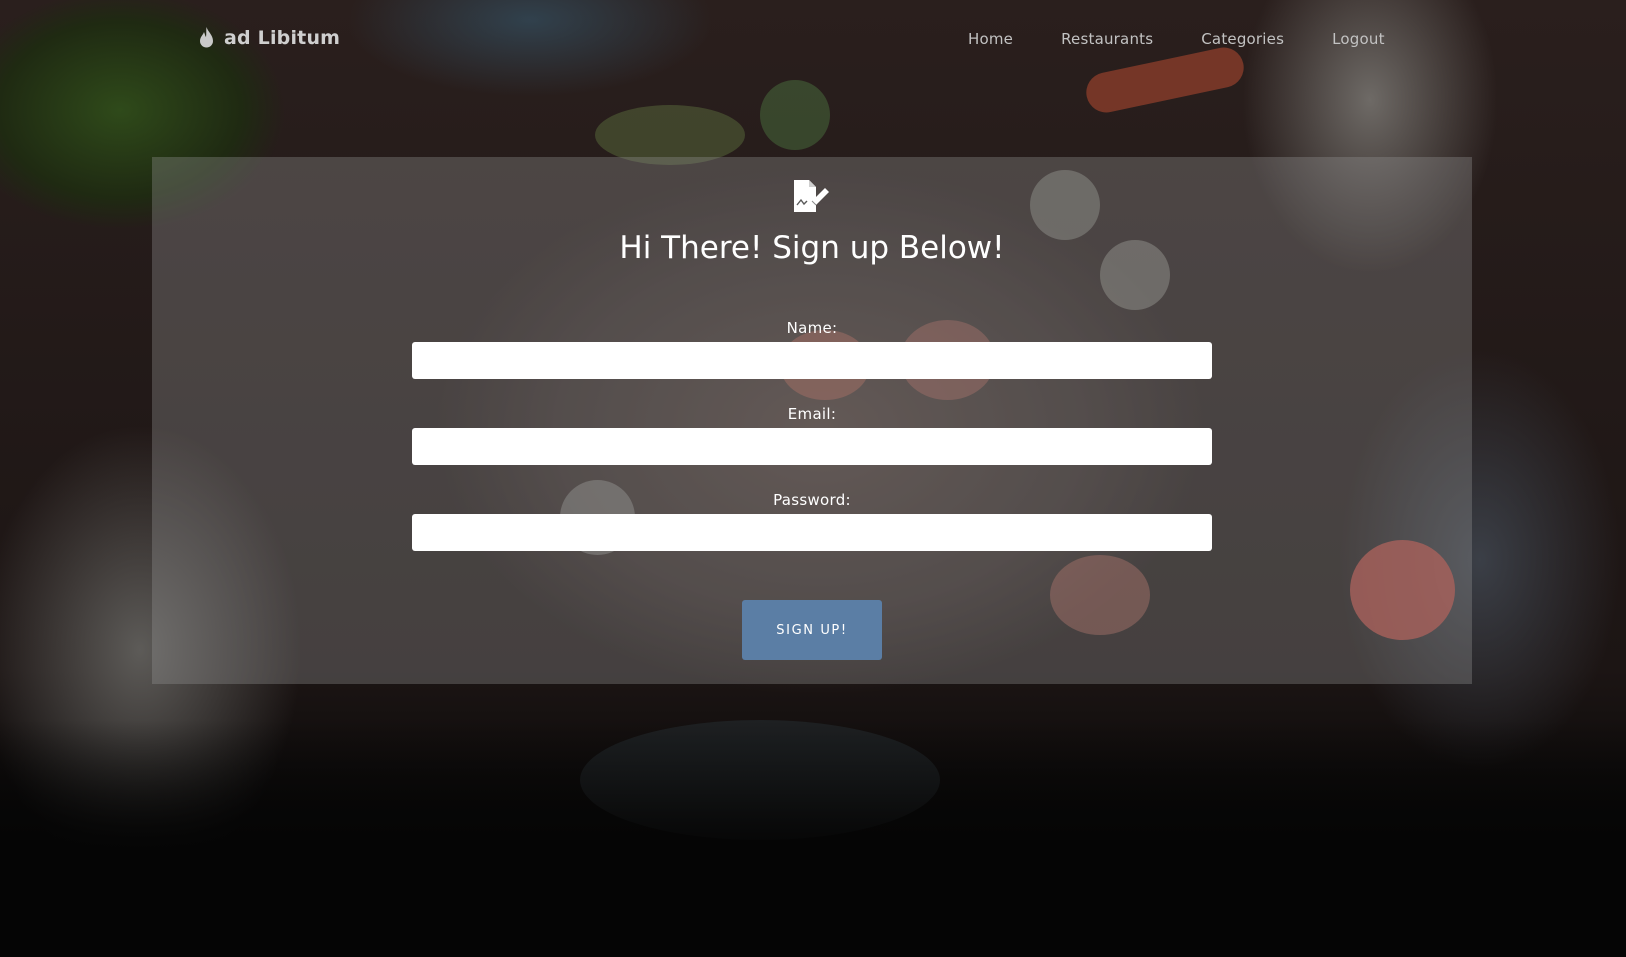 This screenshot has width=1626, height=957. Describe the element at coordinates (812, 532) in the screenshot. I see `password-field` at that location.